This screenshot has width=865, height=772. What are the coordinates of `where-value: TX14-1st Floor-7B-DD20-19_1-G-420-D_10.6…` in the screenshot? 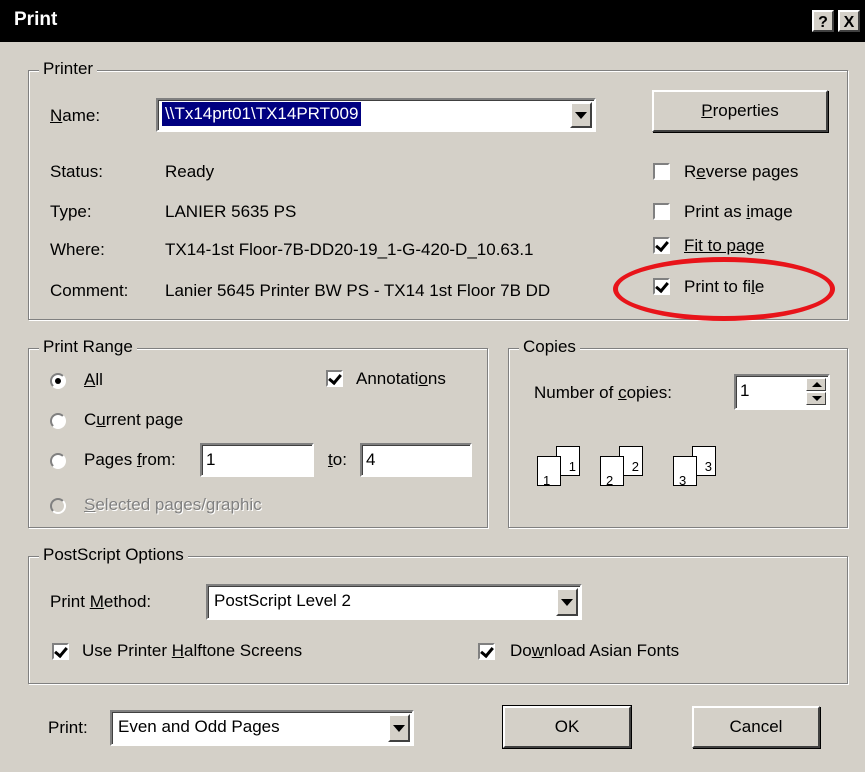 It's located at (349, 249).